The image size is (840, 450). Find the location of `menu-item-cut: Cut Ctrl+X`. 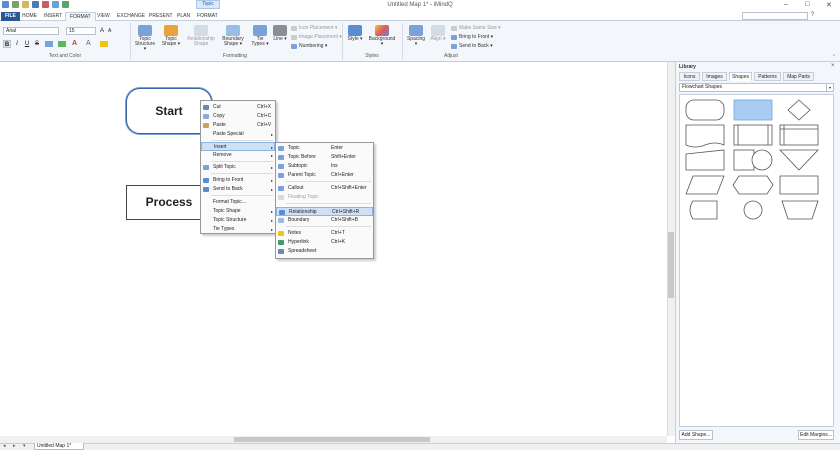

menu-item-cut: Cut Ctrl+X is located at coordinates (238, 107).